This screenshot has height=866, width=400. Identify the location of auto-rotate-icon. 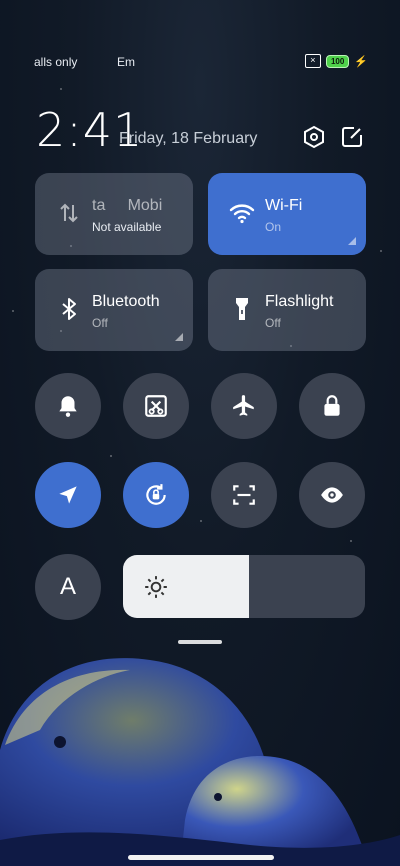
(156, 494).